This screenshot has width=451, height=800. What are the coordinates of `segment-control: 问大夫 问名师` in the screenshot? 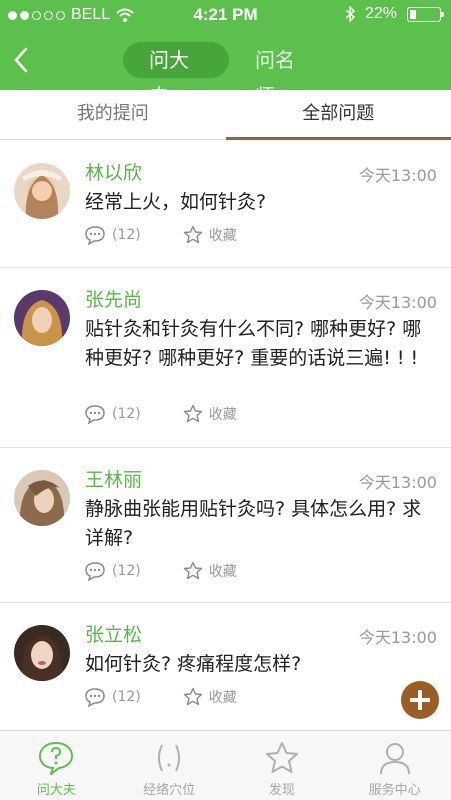 It's located at (229, 75).